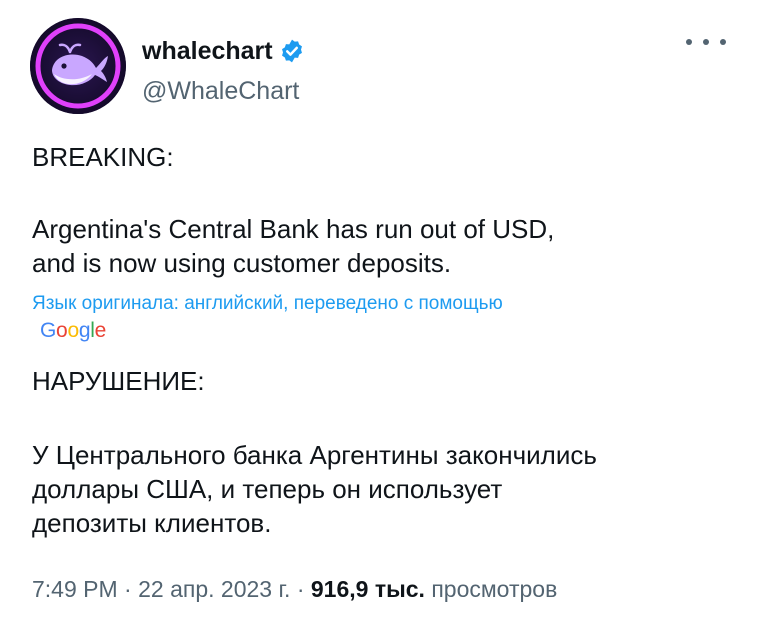 The height and width of the screenshot is (631, 758). Describe the element at coordinates (380, 68) in the screenshot. I see `tweet-header: whalechart @WhaleChart` at that location.